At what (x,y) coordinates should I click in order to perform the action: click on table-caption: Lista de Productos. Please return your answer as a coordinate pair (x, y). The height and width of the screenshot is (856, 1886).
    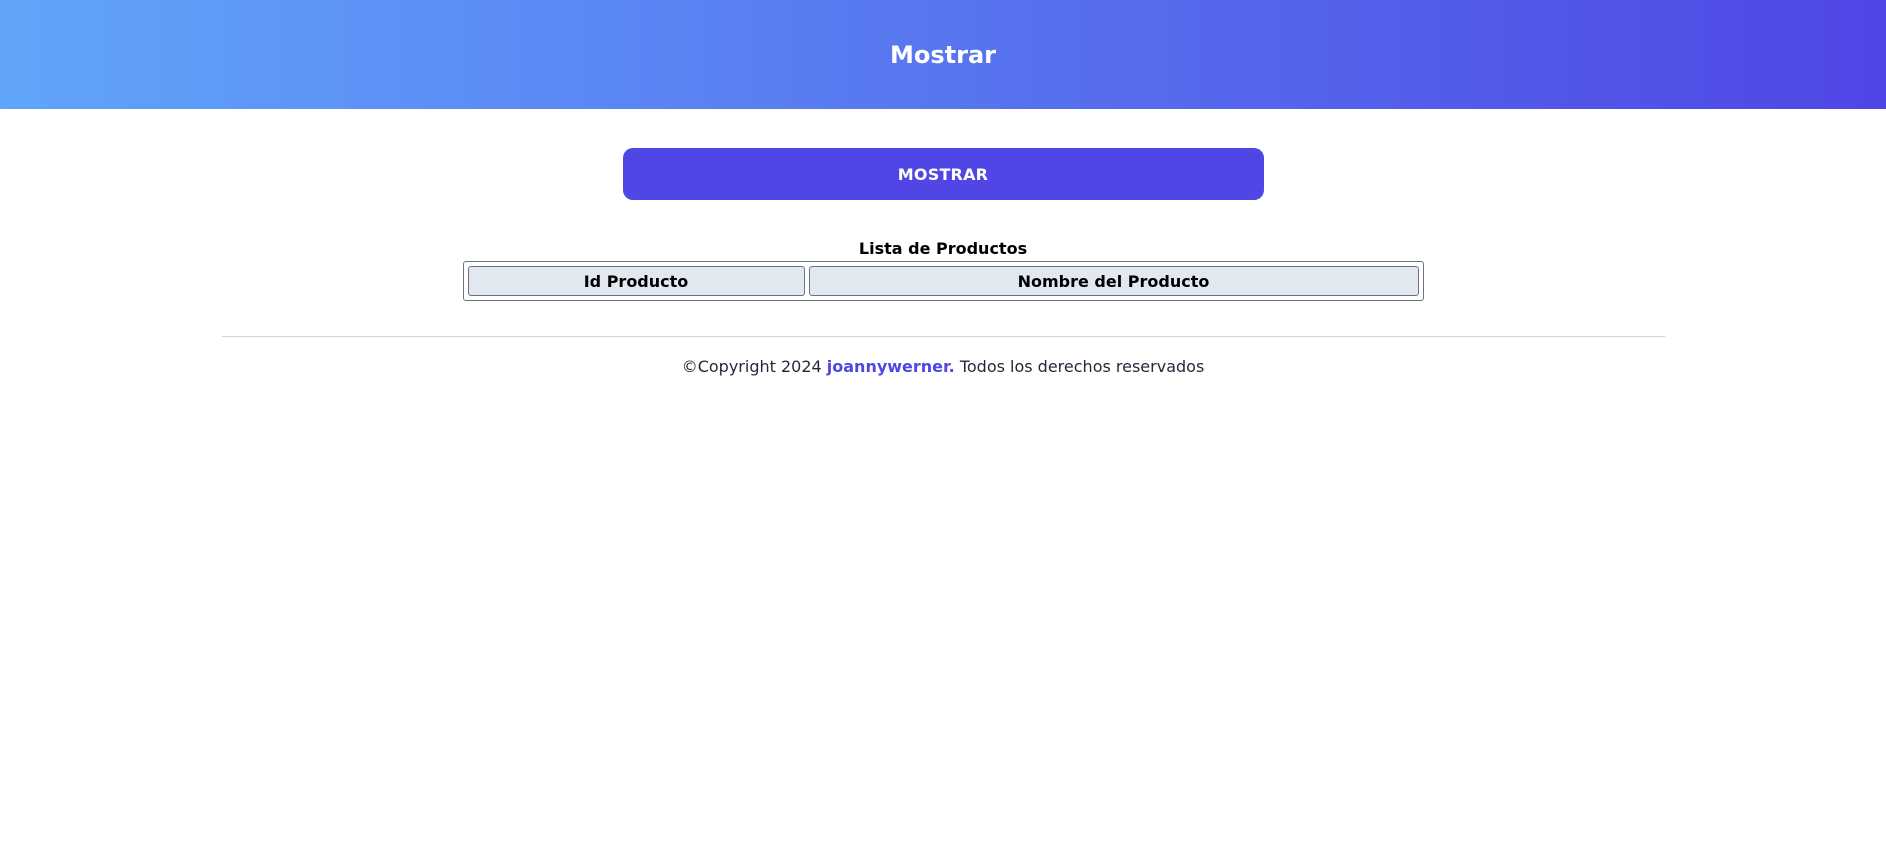
    Looking at the image, I should click on (943, 248).